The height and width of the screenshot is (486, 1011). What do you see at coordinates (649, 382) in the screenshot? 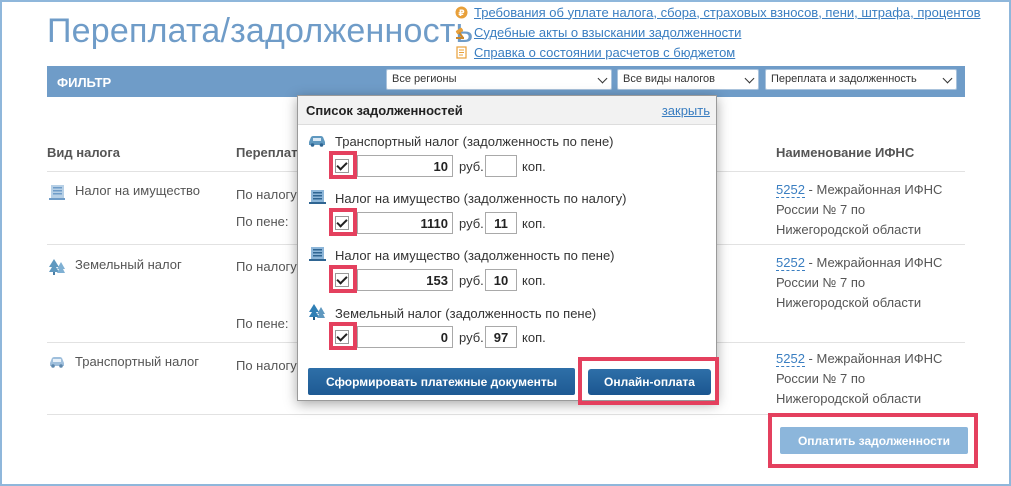
I see `online-payment-button: Онлайн-оплата` at bounding box center [649, 382].